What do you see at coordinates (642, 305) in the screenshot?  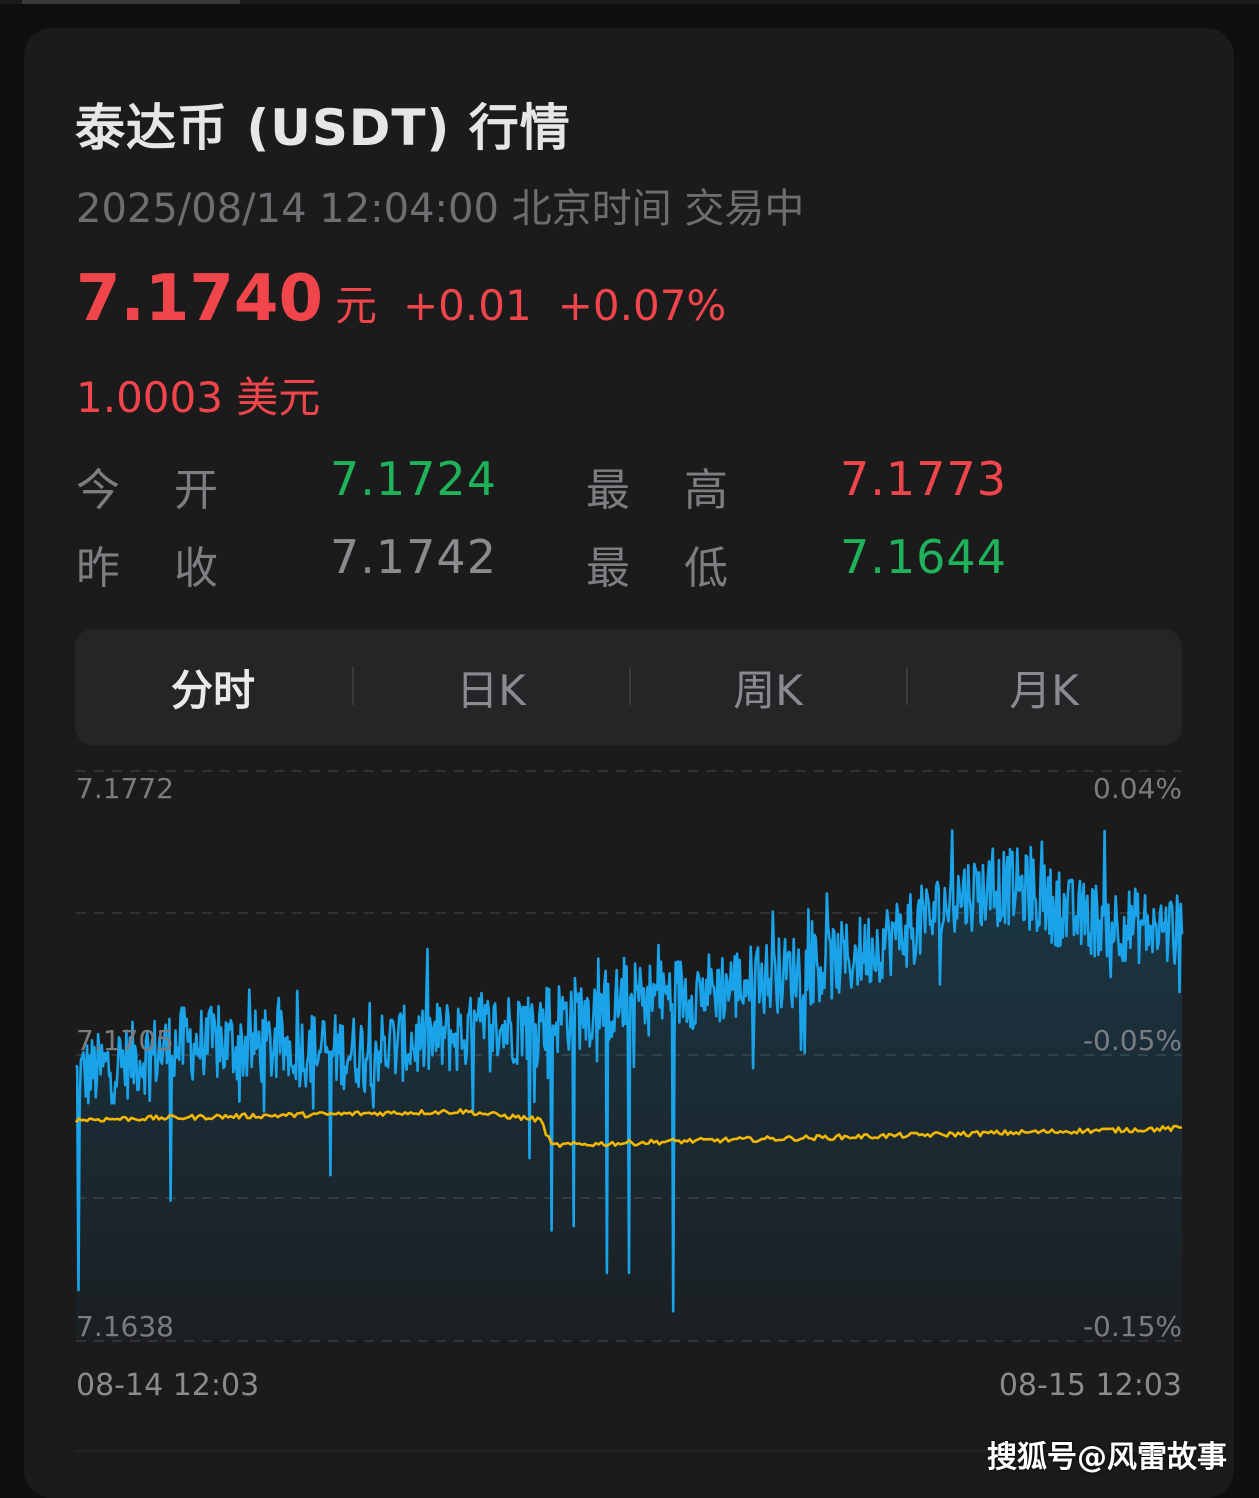 I see `price-change-pct: +0.07%` at bounding box center [642, 305].